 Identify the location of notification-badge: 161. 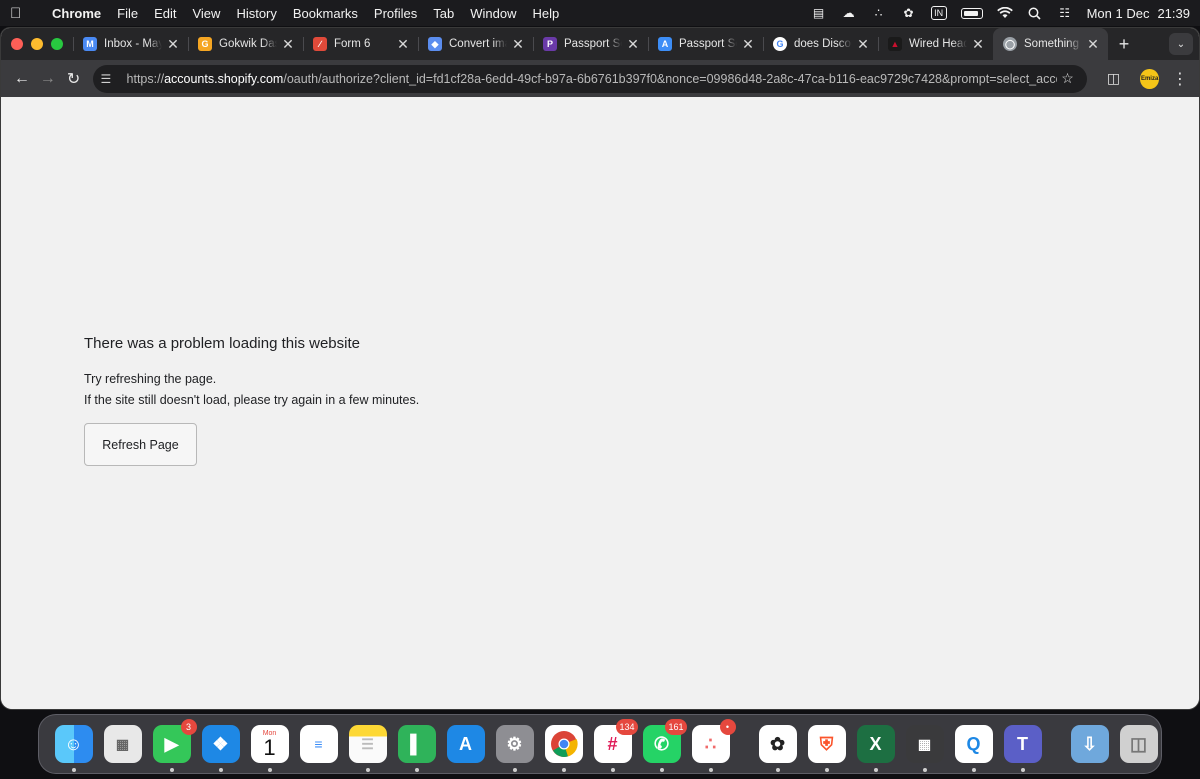
(676, 727).